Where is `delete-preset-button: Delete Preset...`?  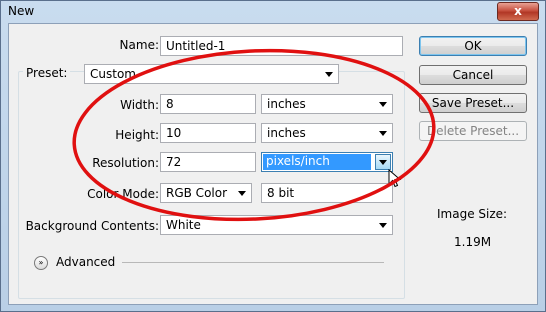 delete-preset-button: Delete Preset... is located at coordinates (473, 131).